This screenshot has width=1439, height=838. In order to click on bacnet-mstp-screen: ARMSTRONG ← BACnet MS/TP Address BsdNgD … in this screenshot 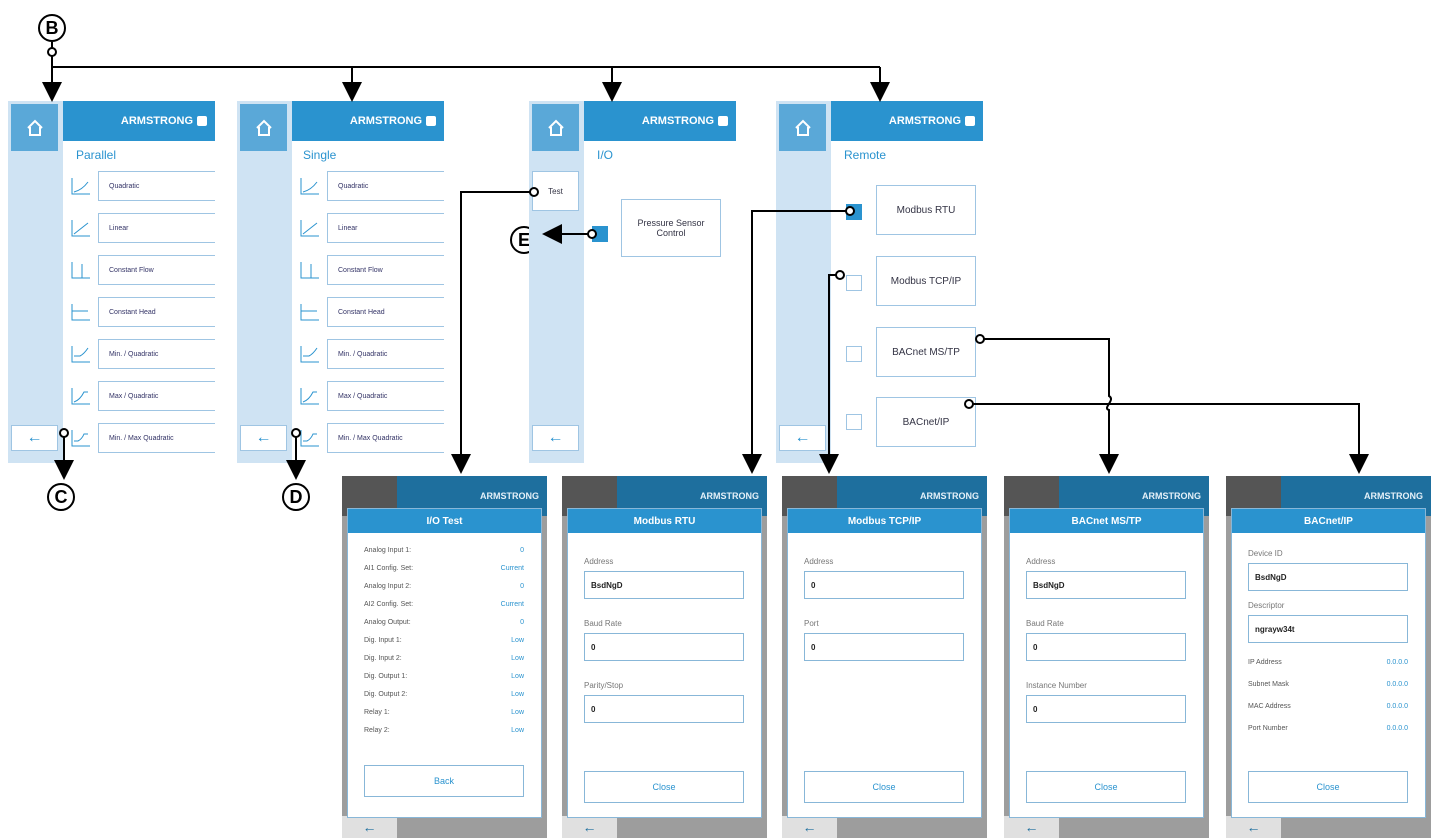, I will do `click(1106, 657)`.